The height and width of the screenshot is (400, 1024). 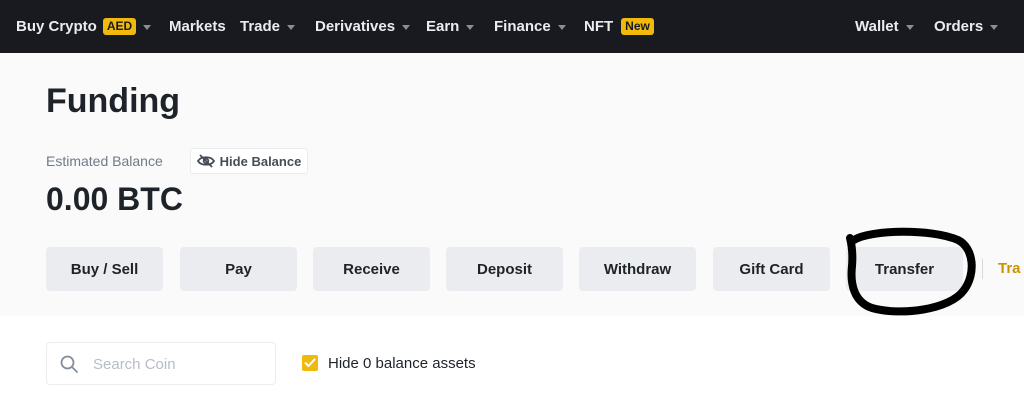 I want to click on balance-value: 0.00 BTC, so click(x=114, y=199).